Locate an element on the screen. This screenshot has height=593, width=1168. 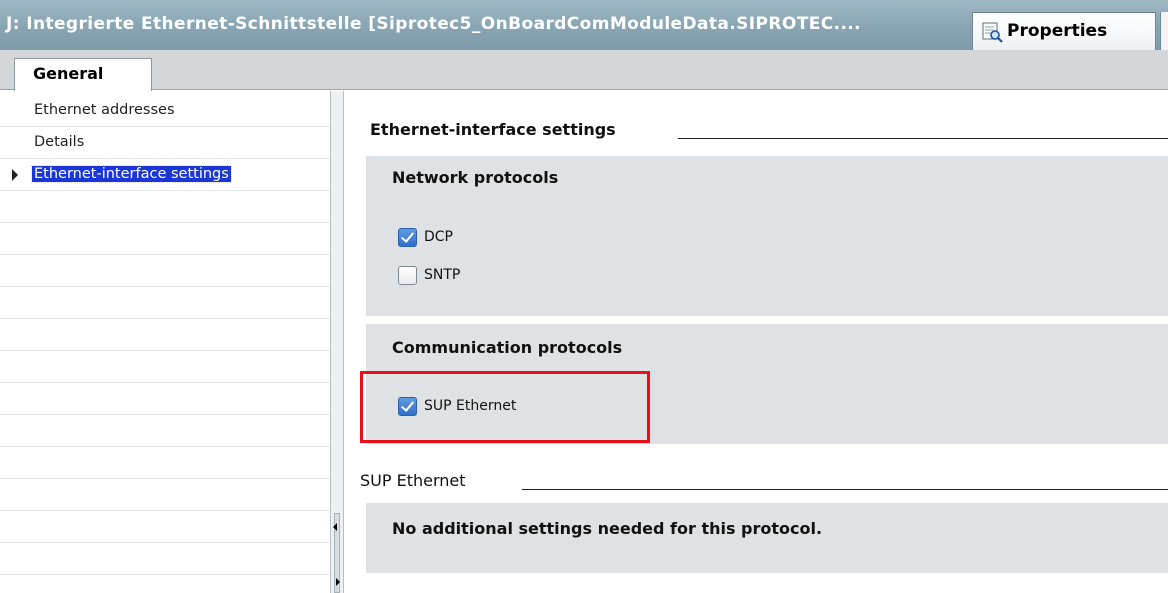
dcp-checkbox is located at coordinates (407, 237).